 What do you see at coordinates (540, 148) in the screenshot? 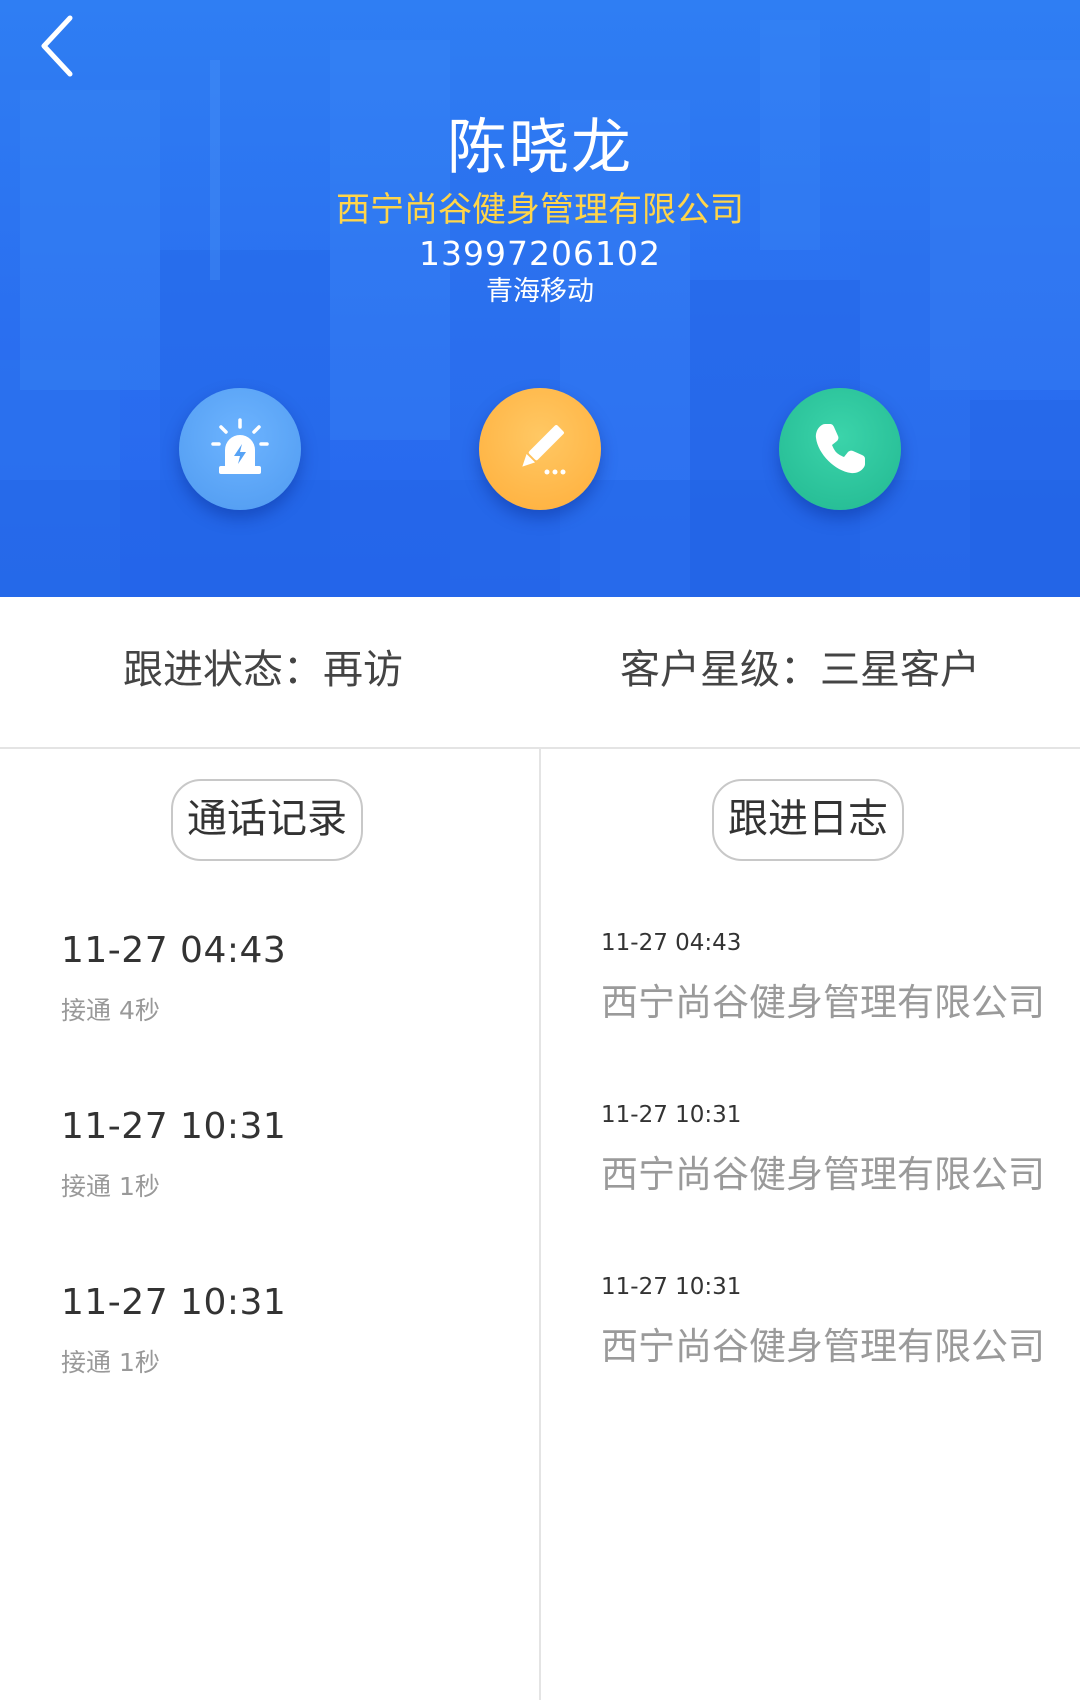
I see `contact-name: 陈晓龙` at bounding box center [540, 148].